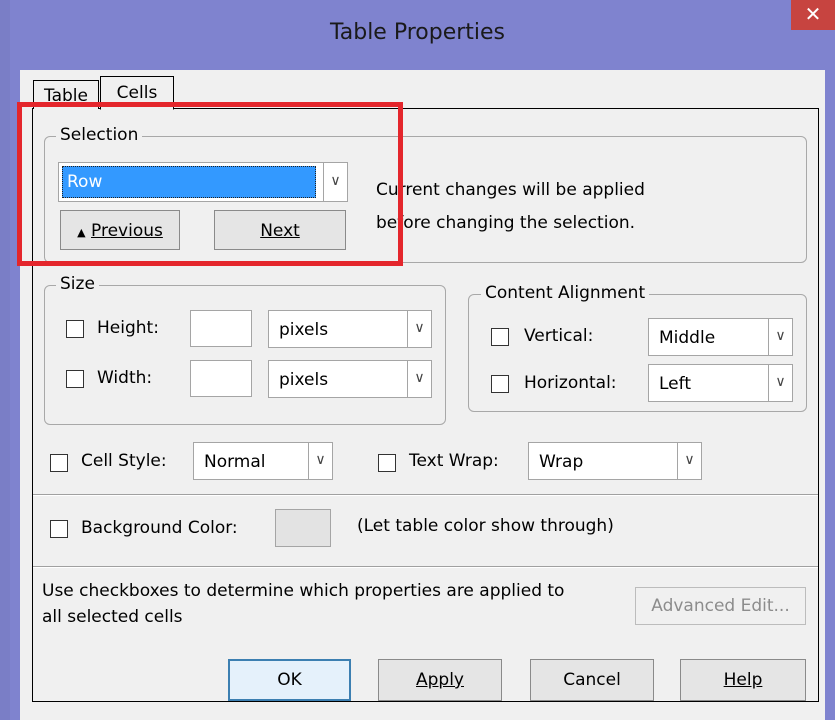  What do you see at coordinates (124, 461) in the screenshot?
I see `cell-style-label: Cell Style:` at bounding box center [124, 461].